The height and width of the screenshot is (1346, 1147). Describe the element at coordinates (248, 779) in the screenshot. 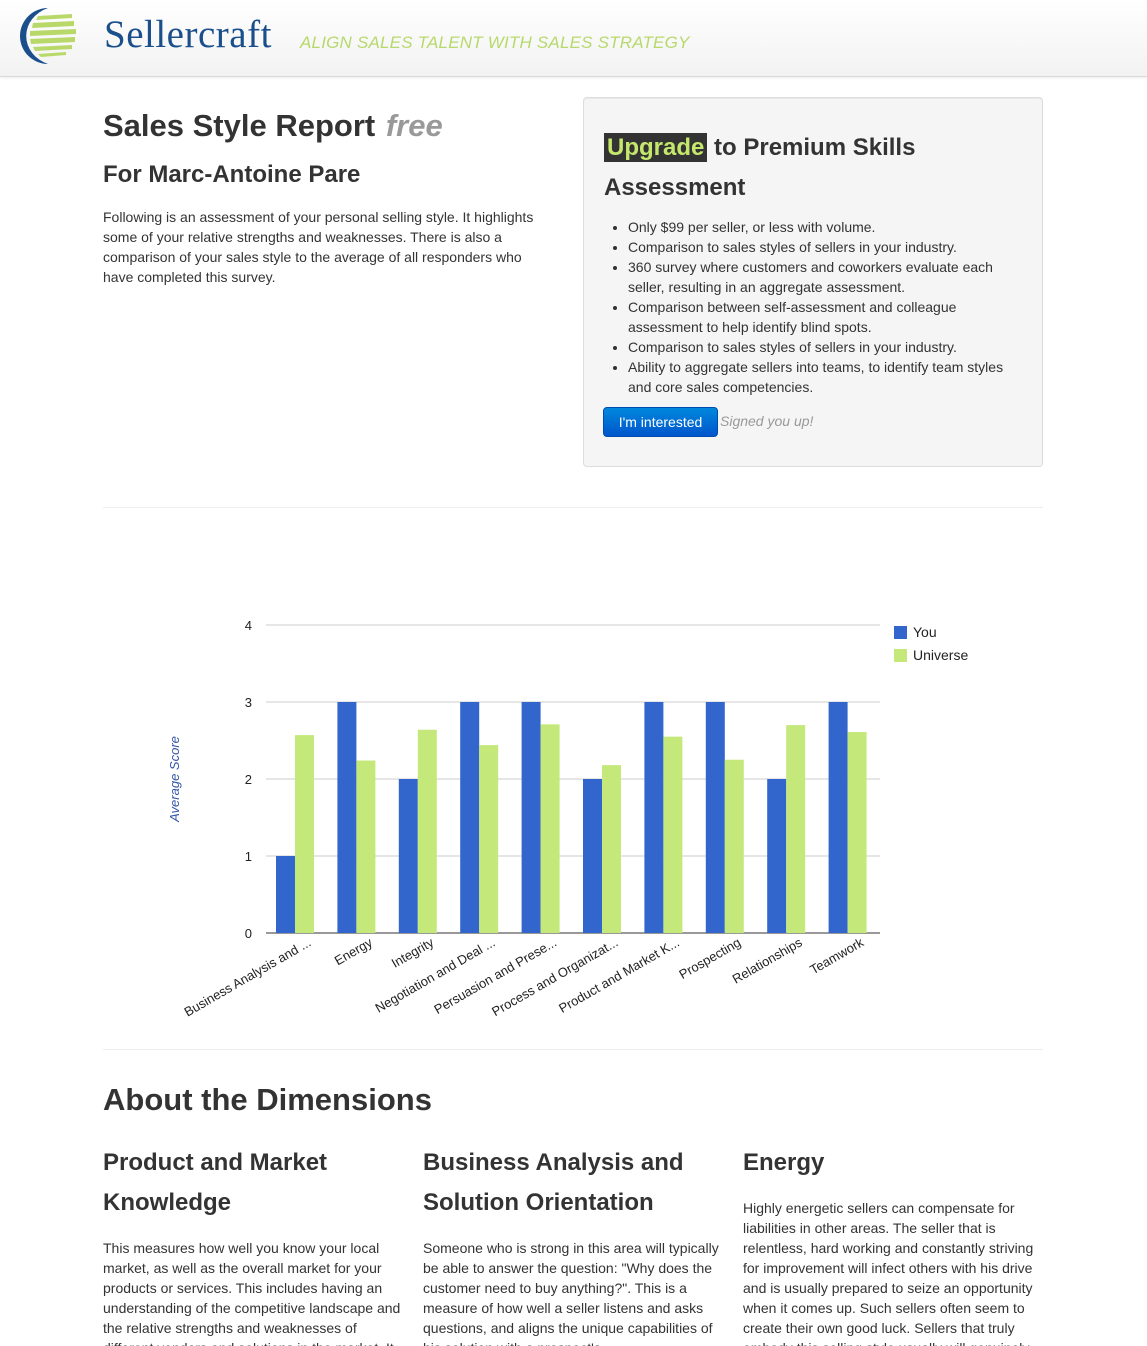

I see `y-tick-label: 2` at that location.